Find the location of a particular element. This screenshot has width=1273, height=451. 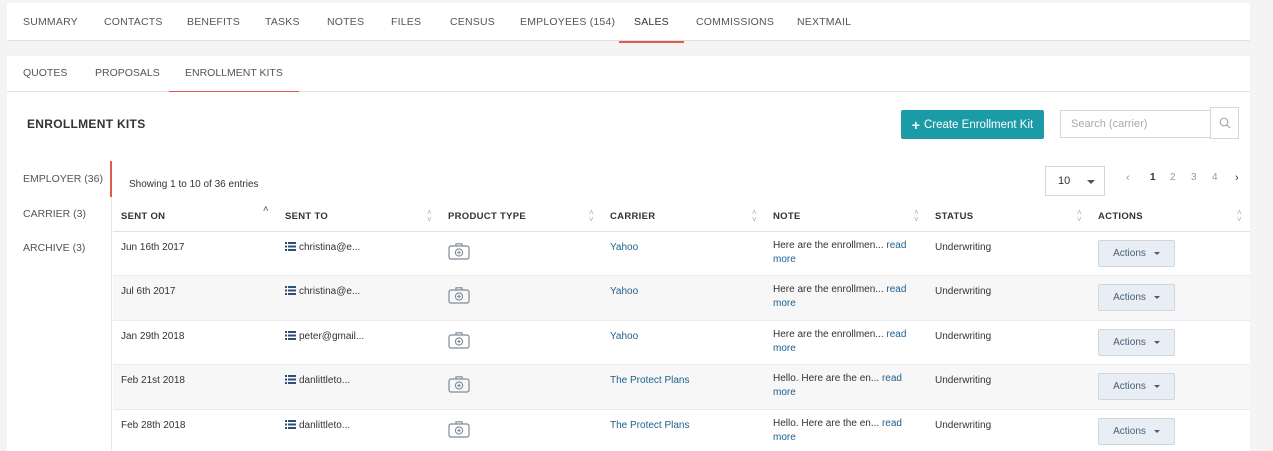

col-sent-on: SENT ON ˄ is located at coordinates (195, 217).